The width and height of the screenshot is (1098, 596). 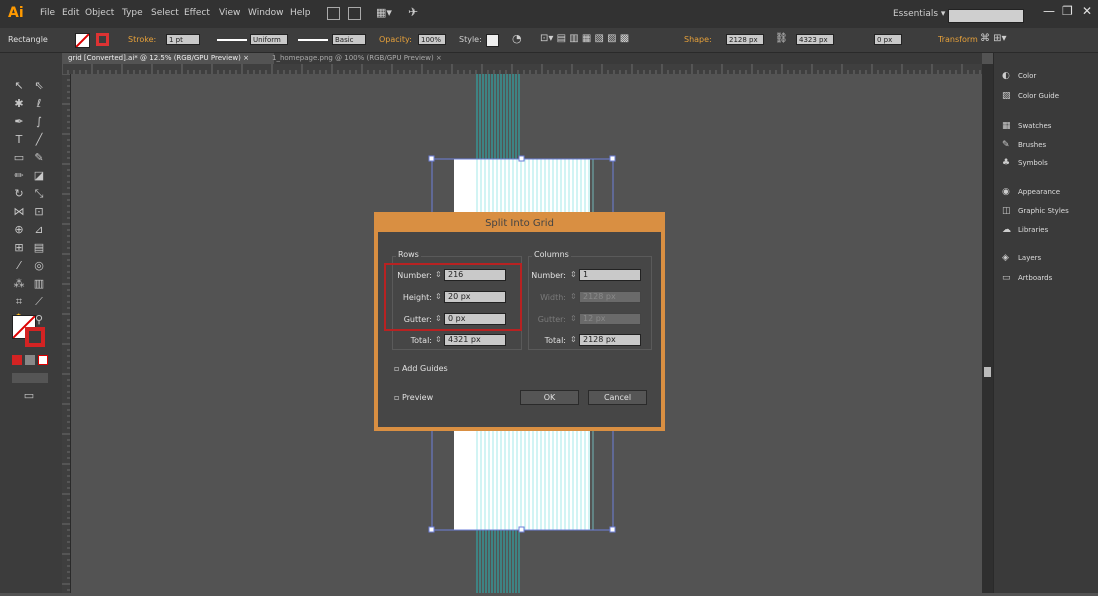 What do you see at coordinates (1067, 11) in the screenshot?
I see `restore-button: ❐` at bounding box center [1067, 11].